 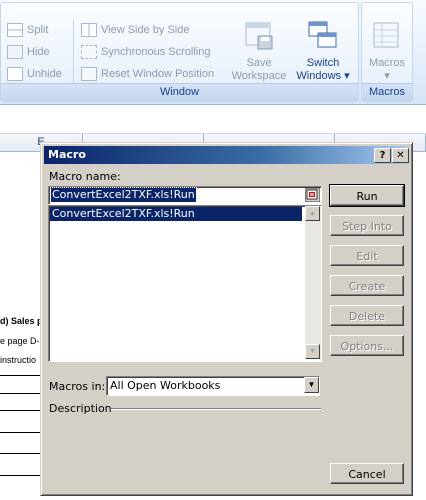 I want to click on chevron-down-icon: ▼, so click(x=311, y=384).